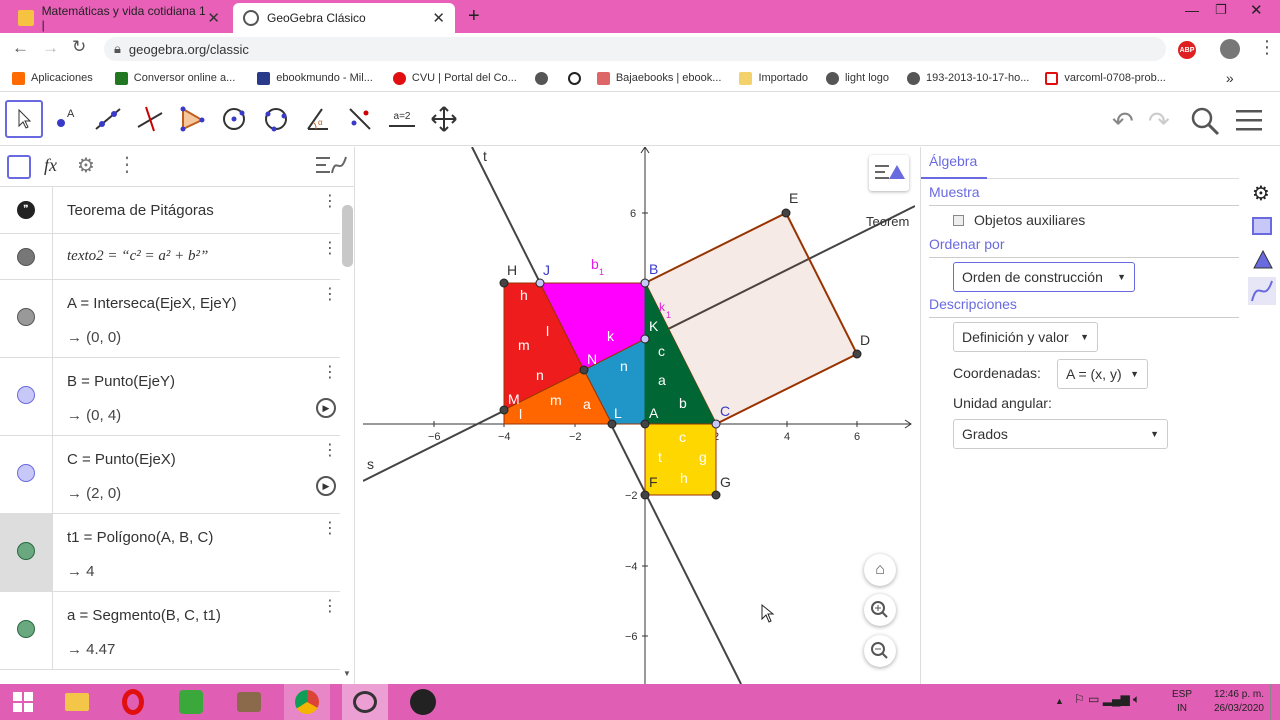 The height and width of the screenshot is (720, 1280). Describe the element at coordinates (360, 119) in the screenshot. I see `reflect-tool-icon` at that location.